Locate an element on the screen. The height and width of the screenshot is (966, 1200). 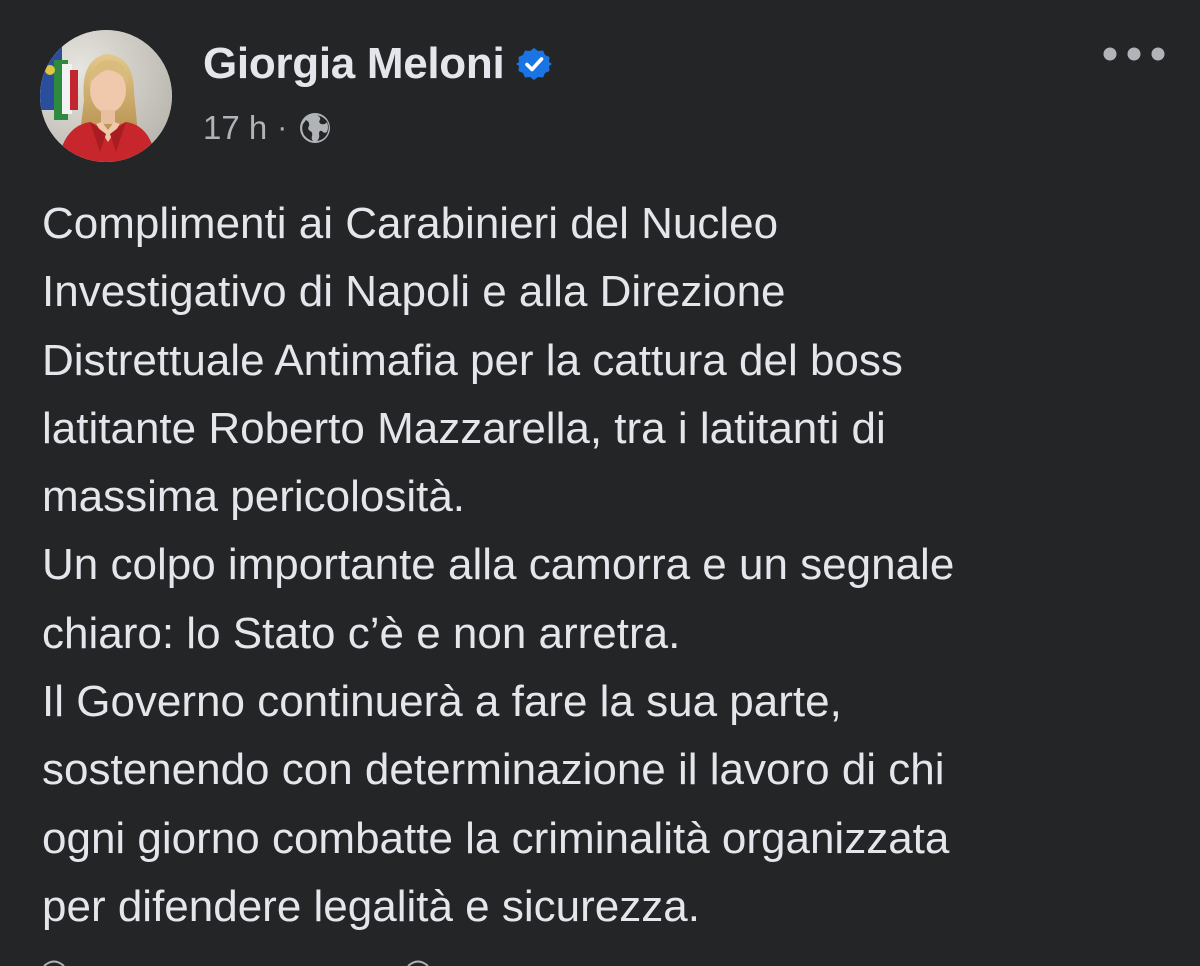
author-row: Giorgia Meloni is located at coordinates (378, 64).